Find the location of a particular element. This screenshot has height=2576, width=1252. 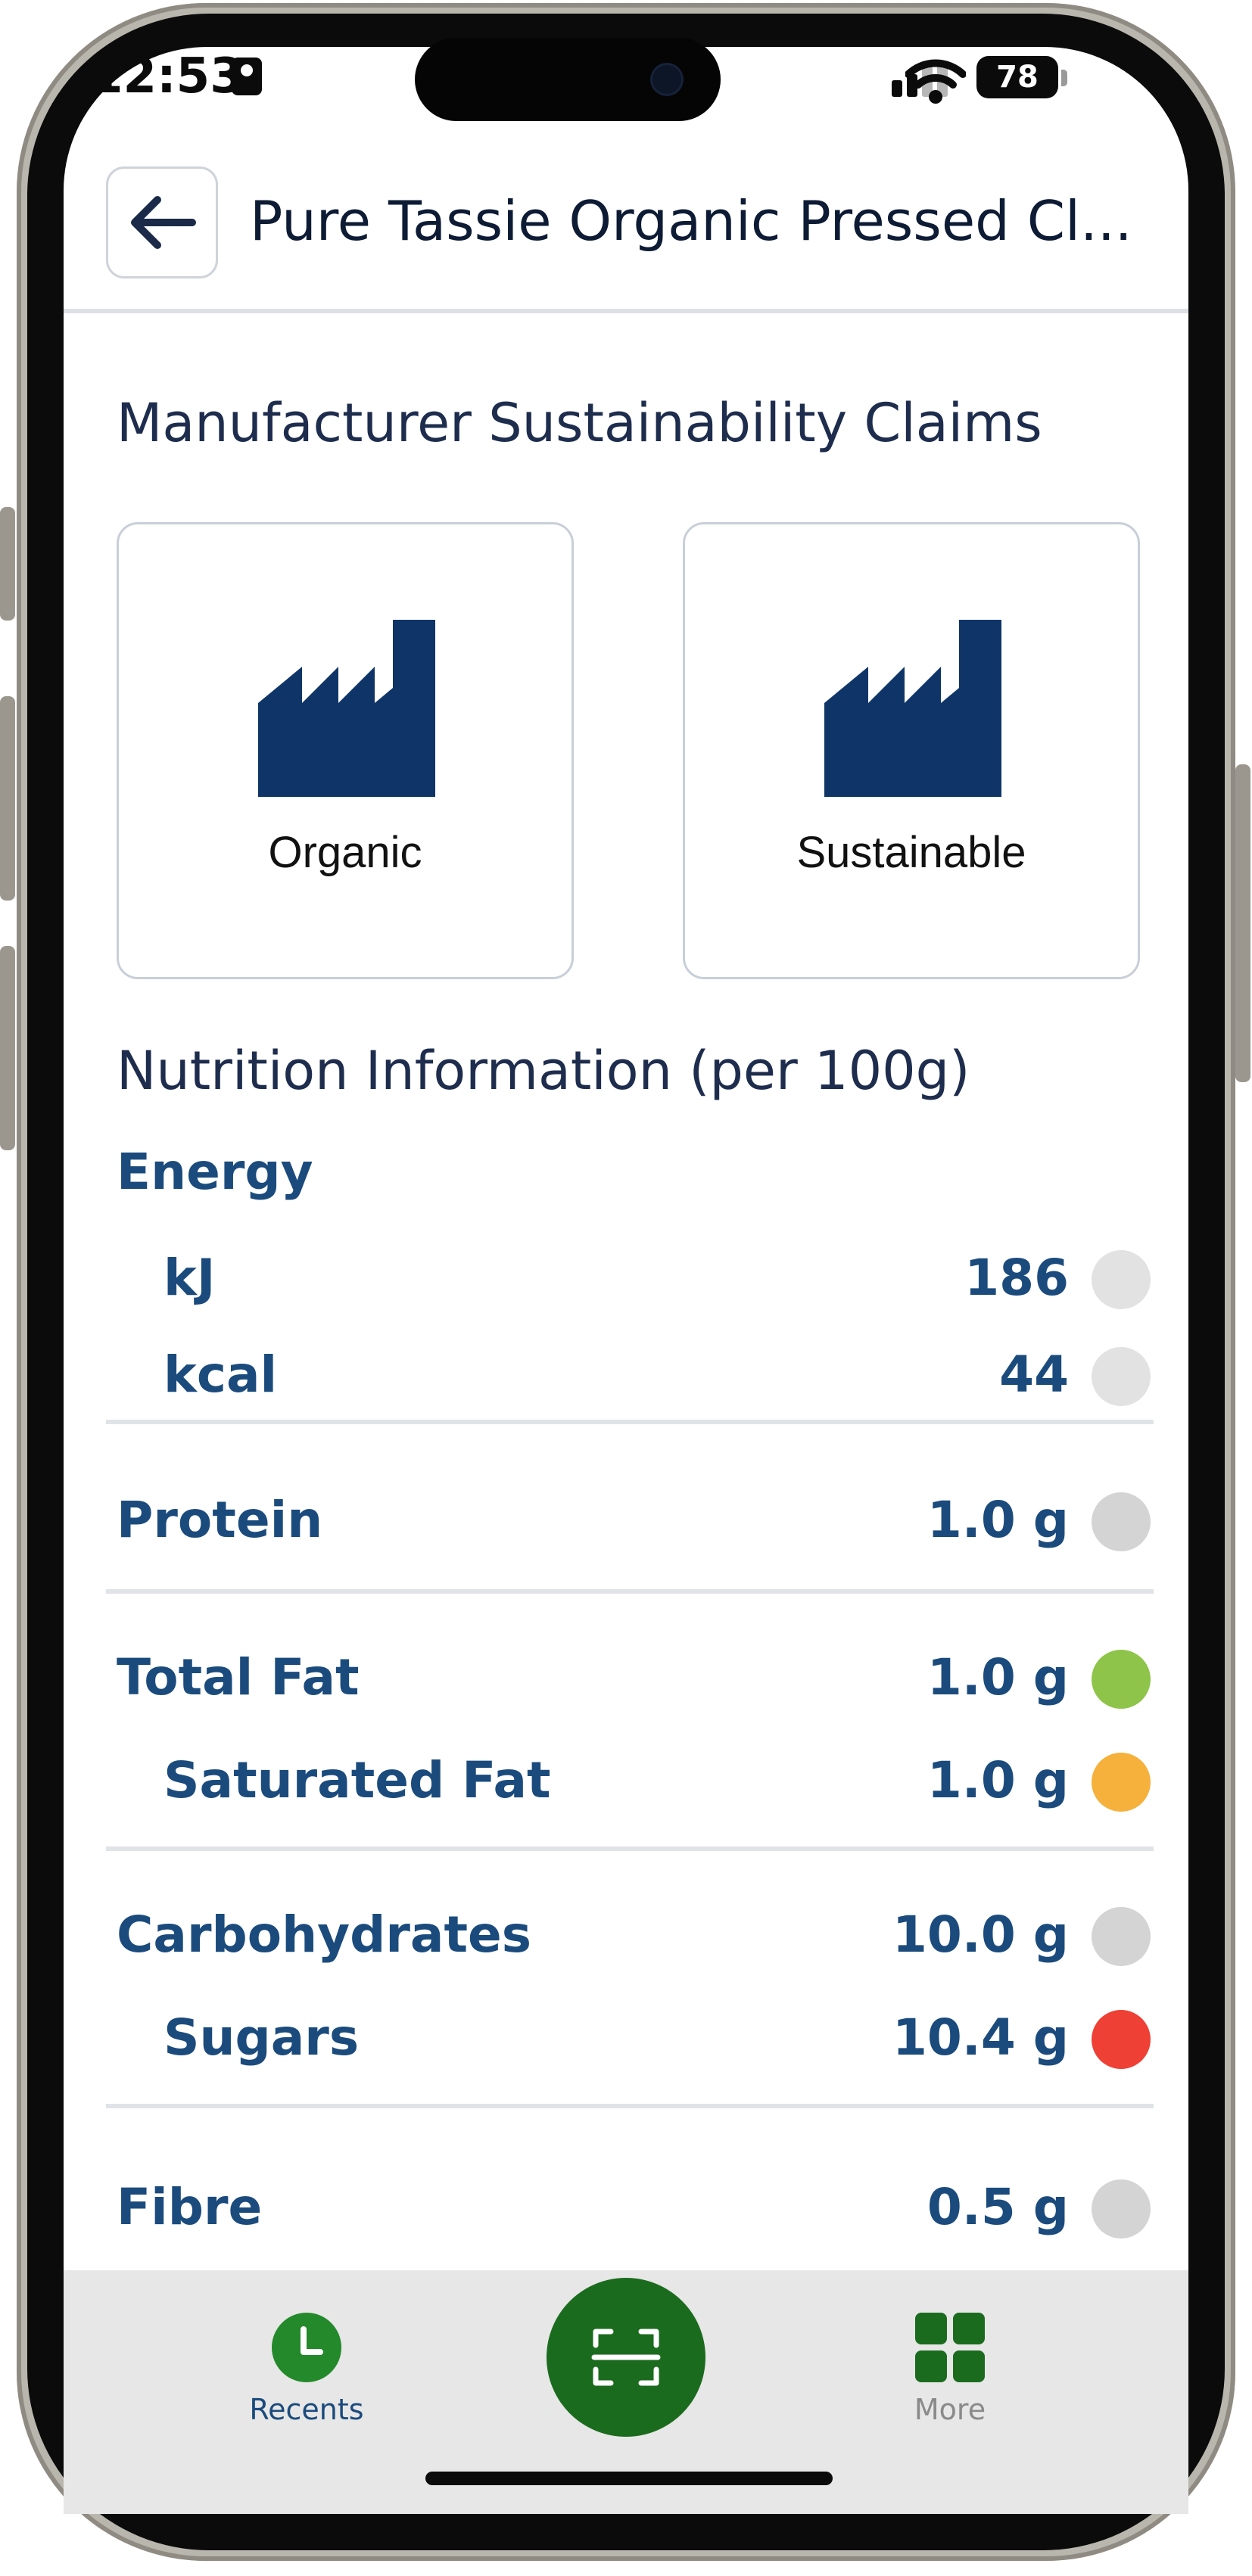

nutrient-label: Total Fat is located at coordinates (238, 1677).